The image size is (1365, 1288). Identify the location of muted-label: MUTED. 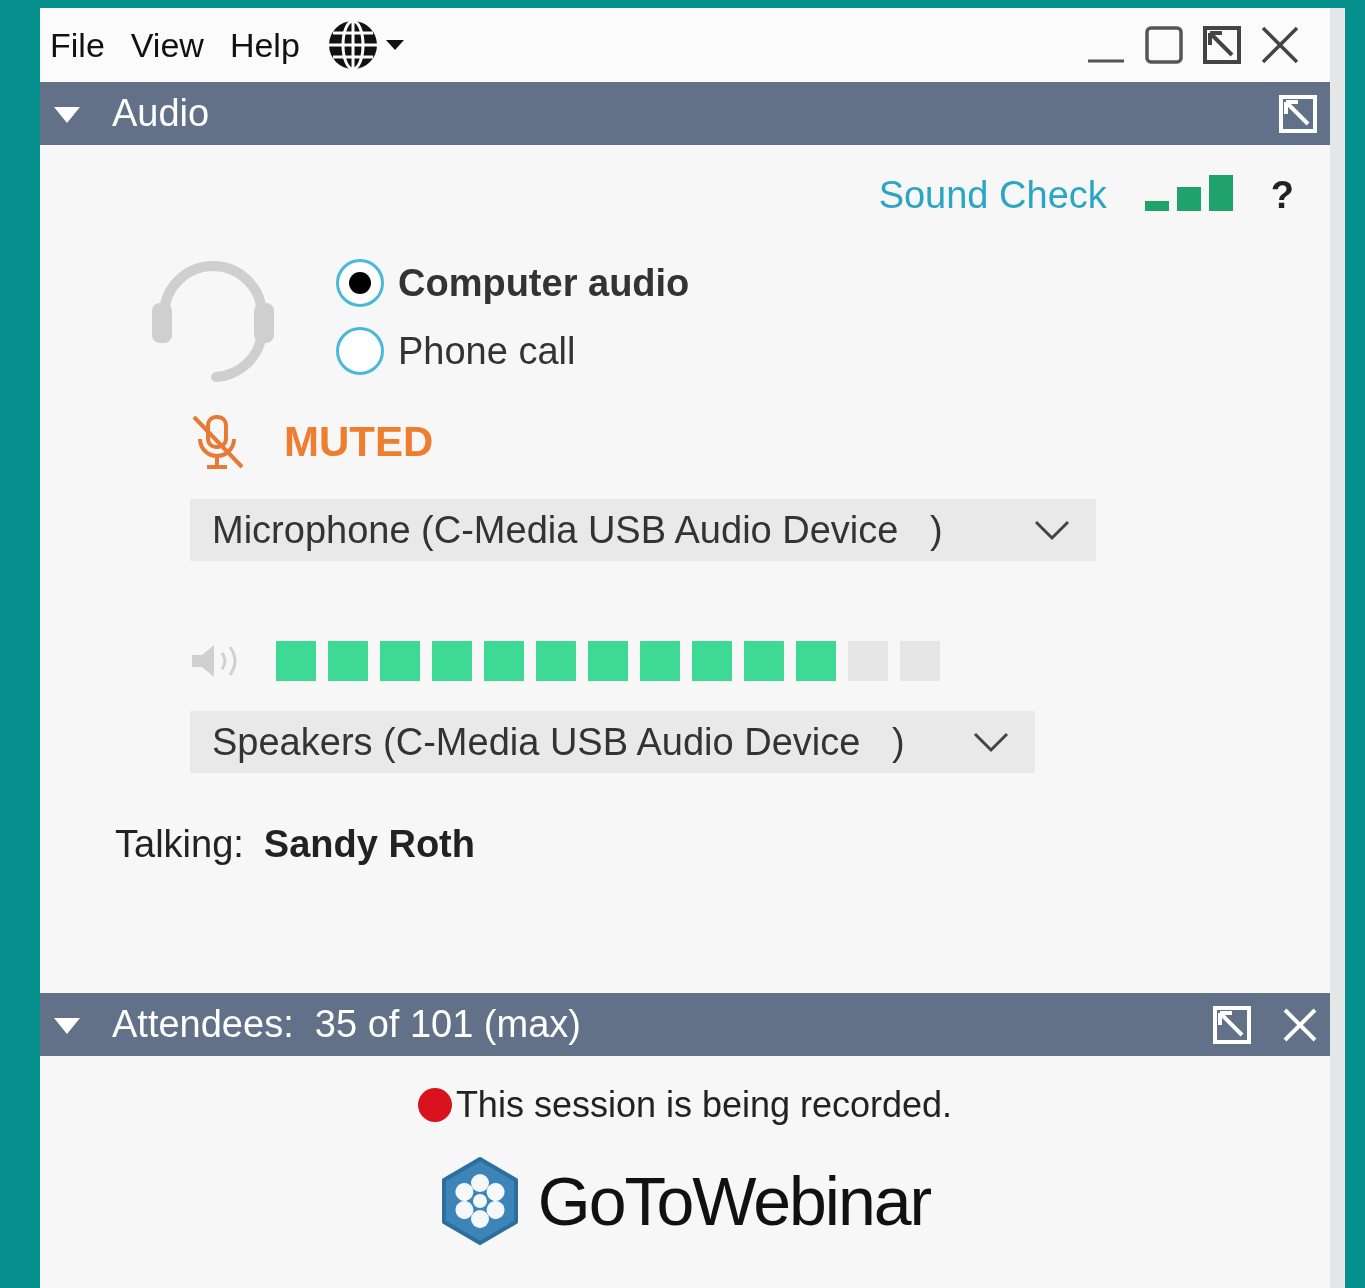
(359, 442).